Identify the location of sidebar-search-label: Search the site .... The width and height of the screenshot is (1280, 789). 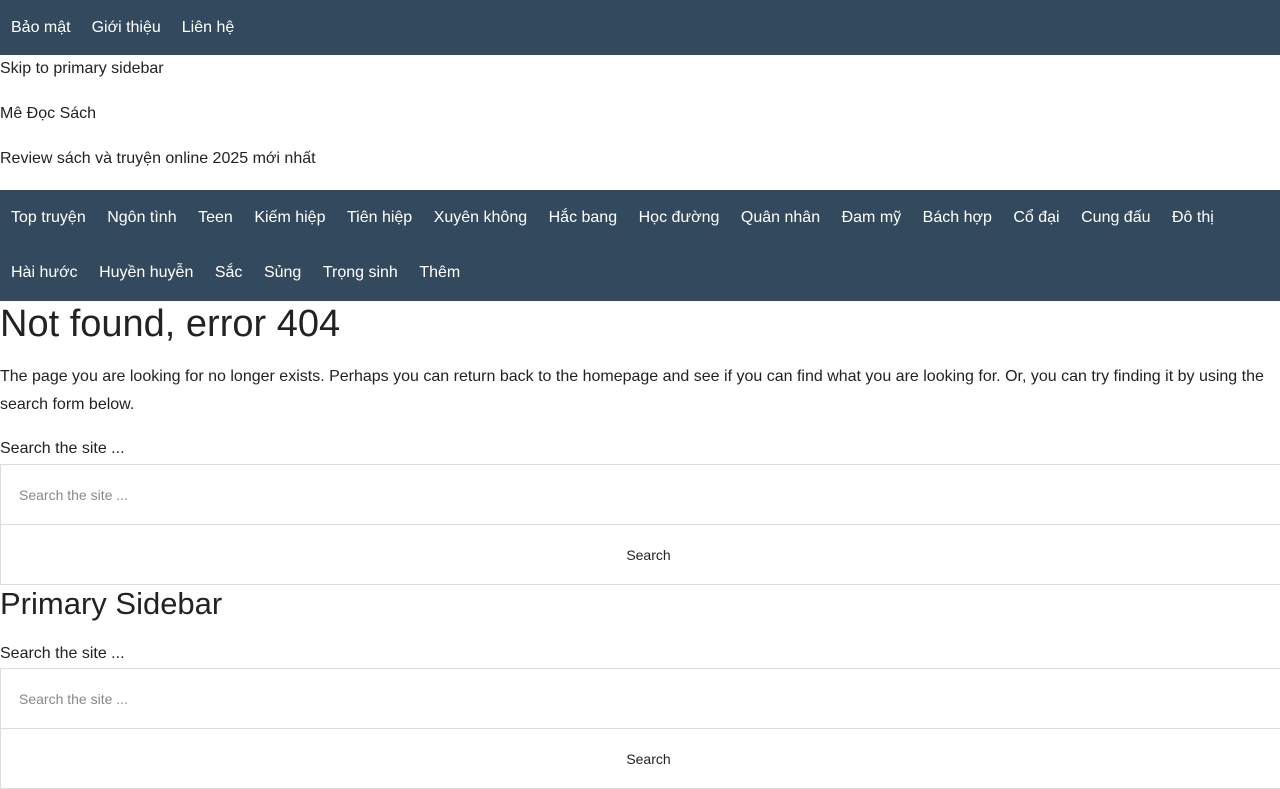
(62, 653).